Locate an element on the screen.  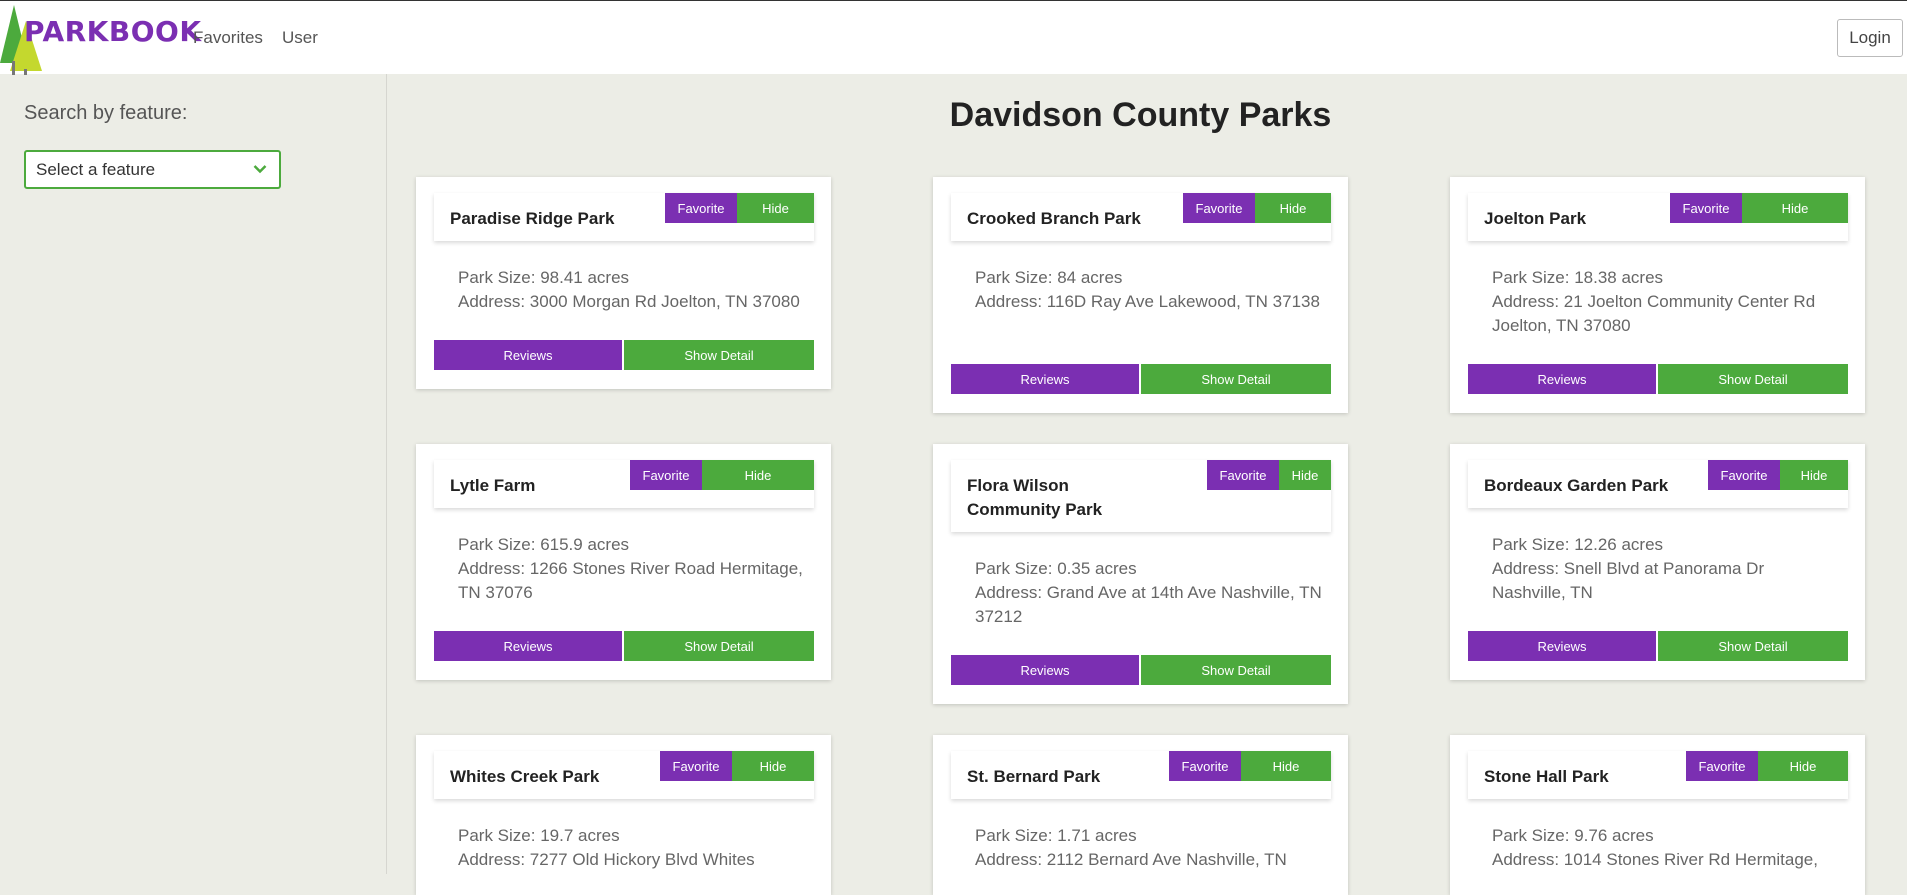
park-name: Flora Wilson Community Park is located at coordinates (1035, 497).